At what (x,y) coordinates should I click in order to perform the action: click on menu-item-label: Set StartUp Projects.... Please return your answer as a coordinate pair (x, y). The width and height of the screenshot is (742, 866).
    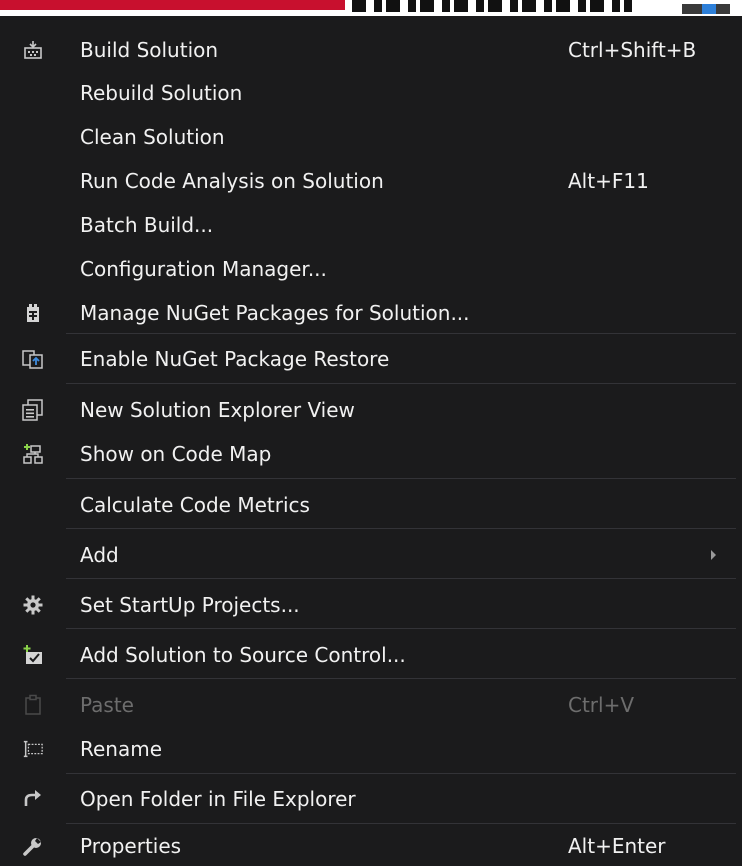
    Looking at the image, I should click on (190, 605).